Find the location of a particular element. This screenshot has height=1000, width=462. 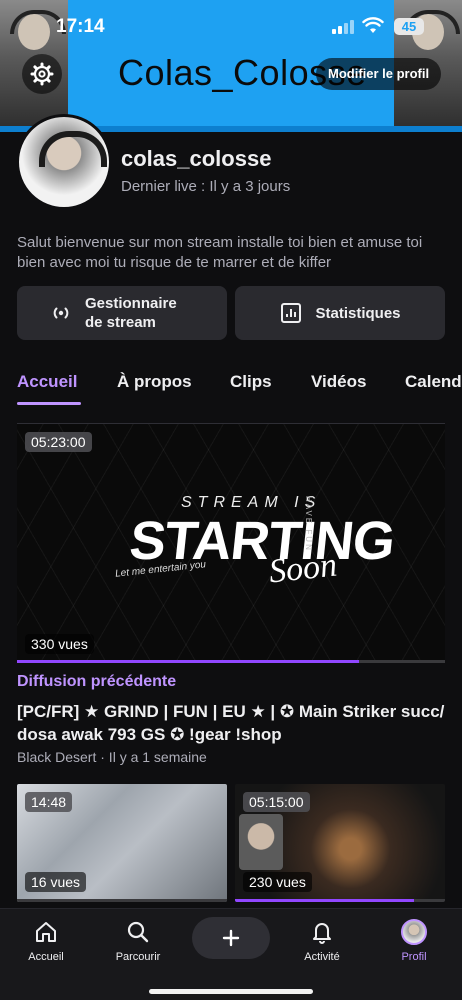

views-badge: 330 vues is located at coordinates (59, 644).